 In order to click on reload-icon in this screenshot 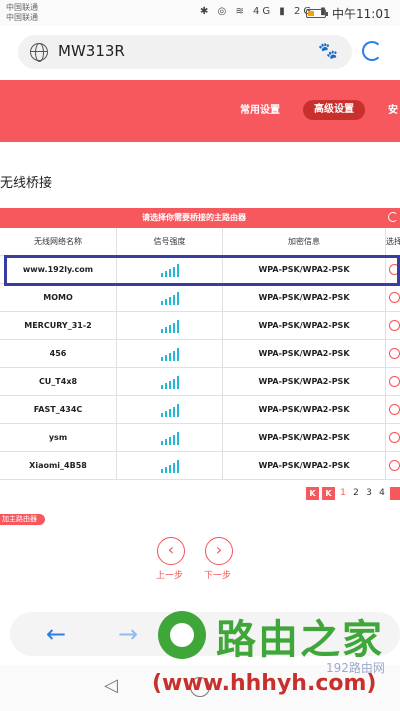, I will do `click(372, 51)`.